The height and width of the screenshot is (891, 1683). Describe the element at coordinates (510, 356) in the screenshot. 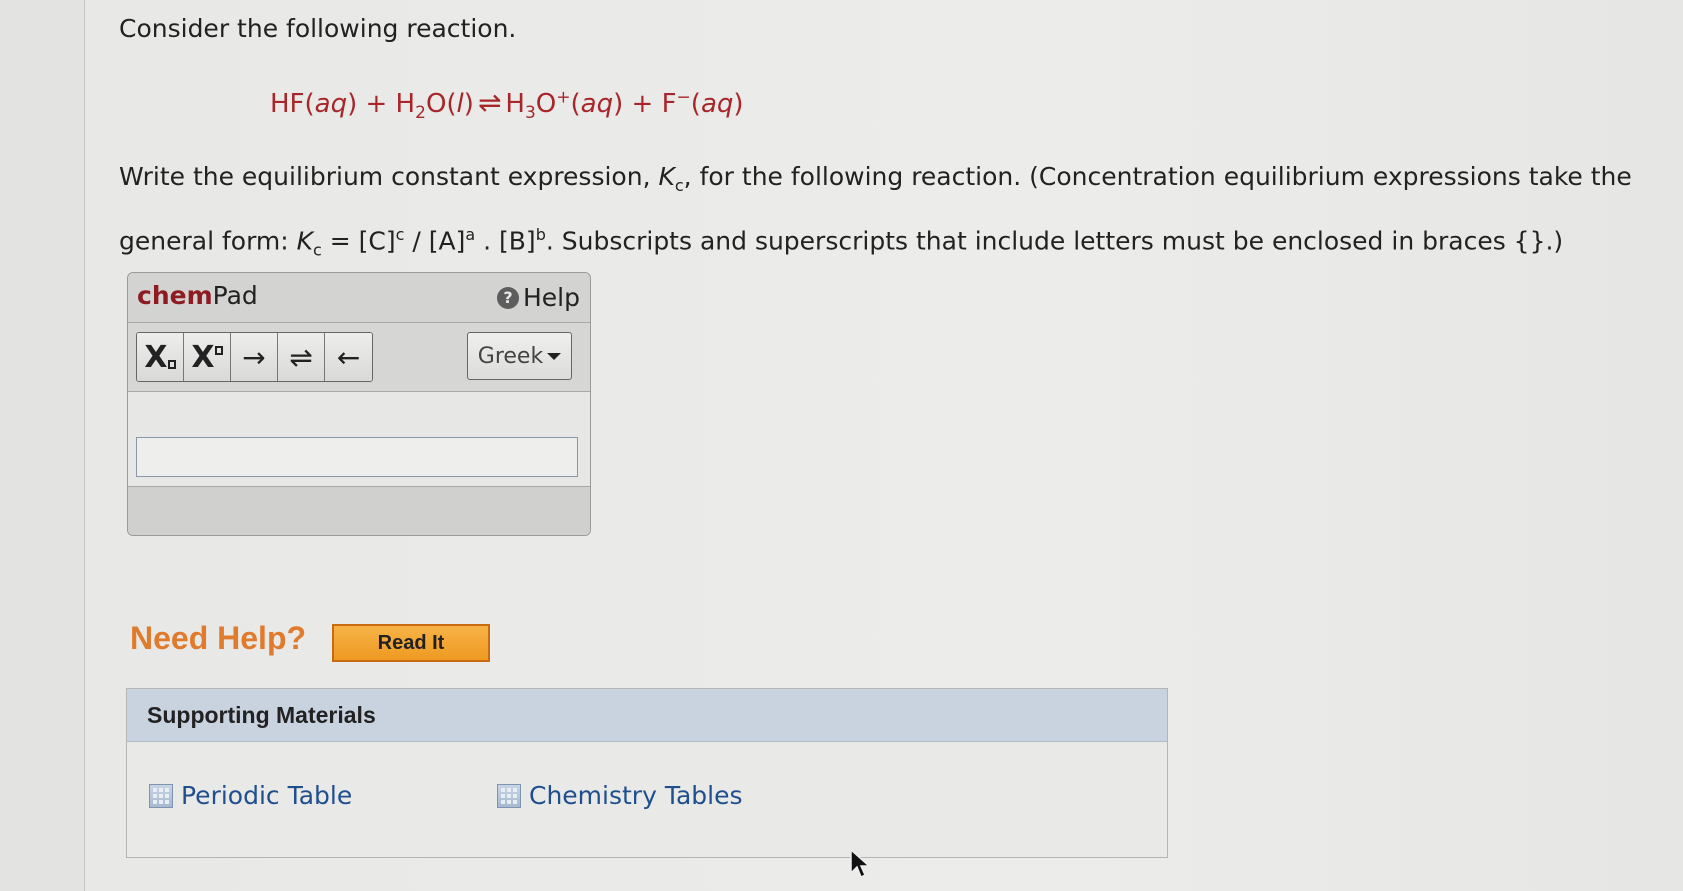

I see `greek-label: Greek` at that location.